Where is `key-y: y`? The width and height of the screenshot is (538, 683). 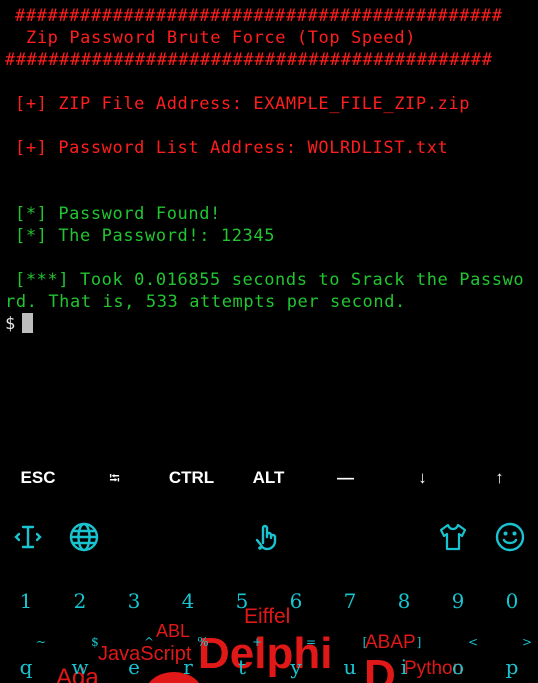 key-y: y is located at coordinates (296, 667).